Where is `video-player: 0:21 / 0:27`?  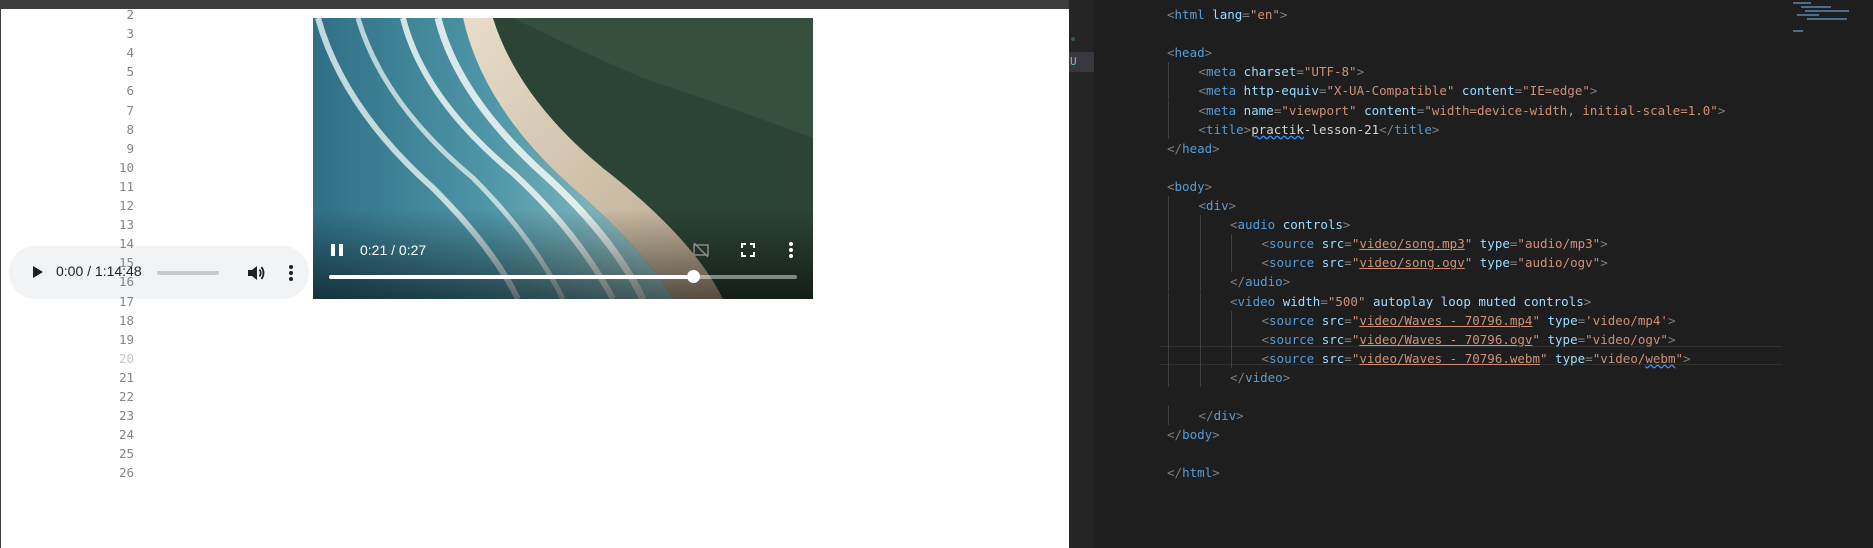
video-player: 0:21 / 0:27 is located at coordinates (563, 158).